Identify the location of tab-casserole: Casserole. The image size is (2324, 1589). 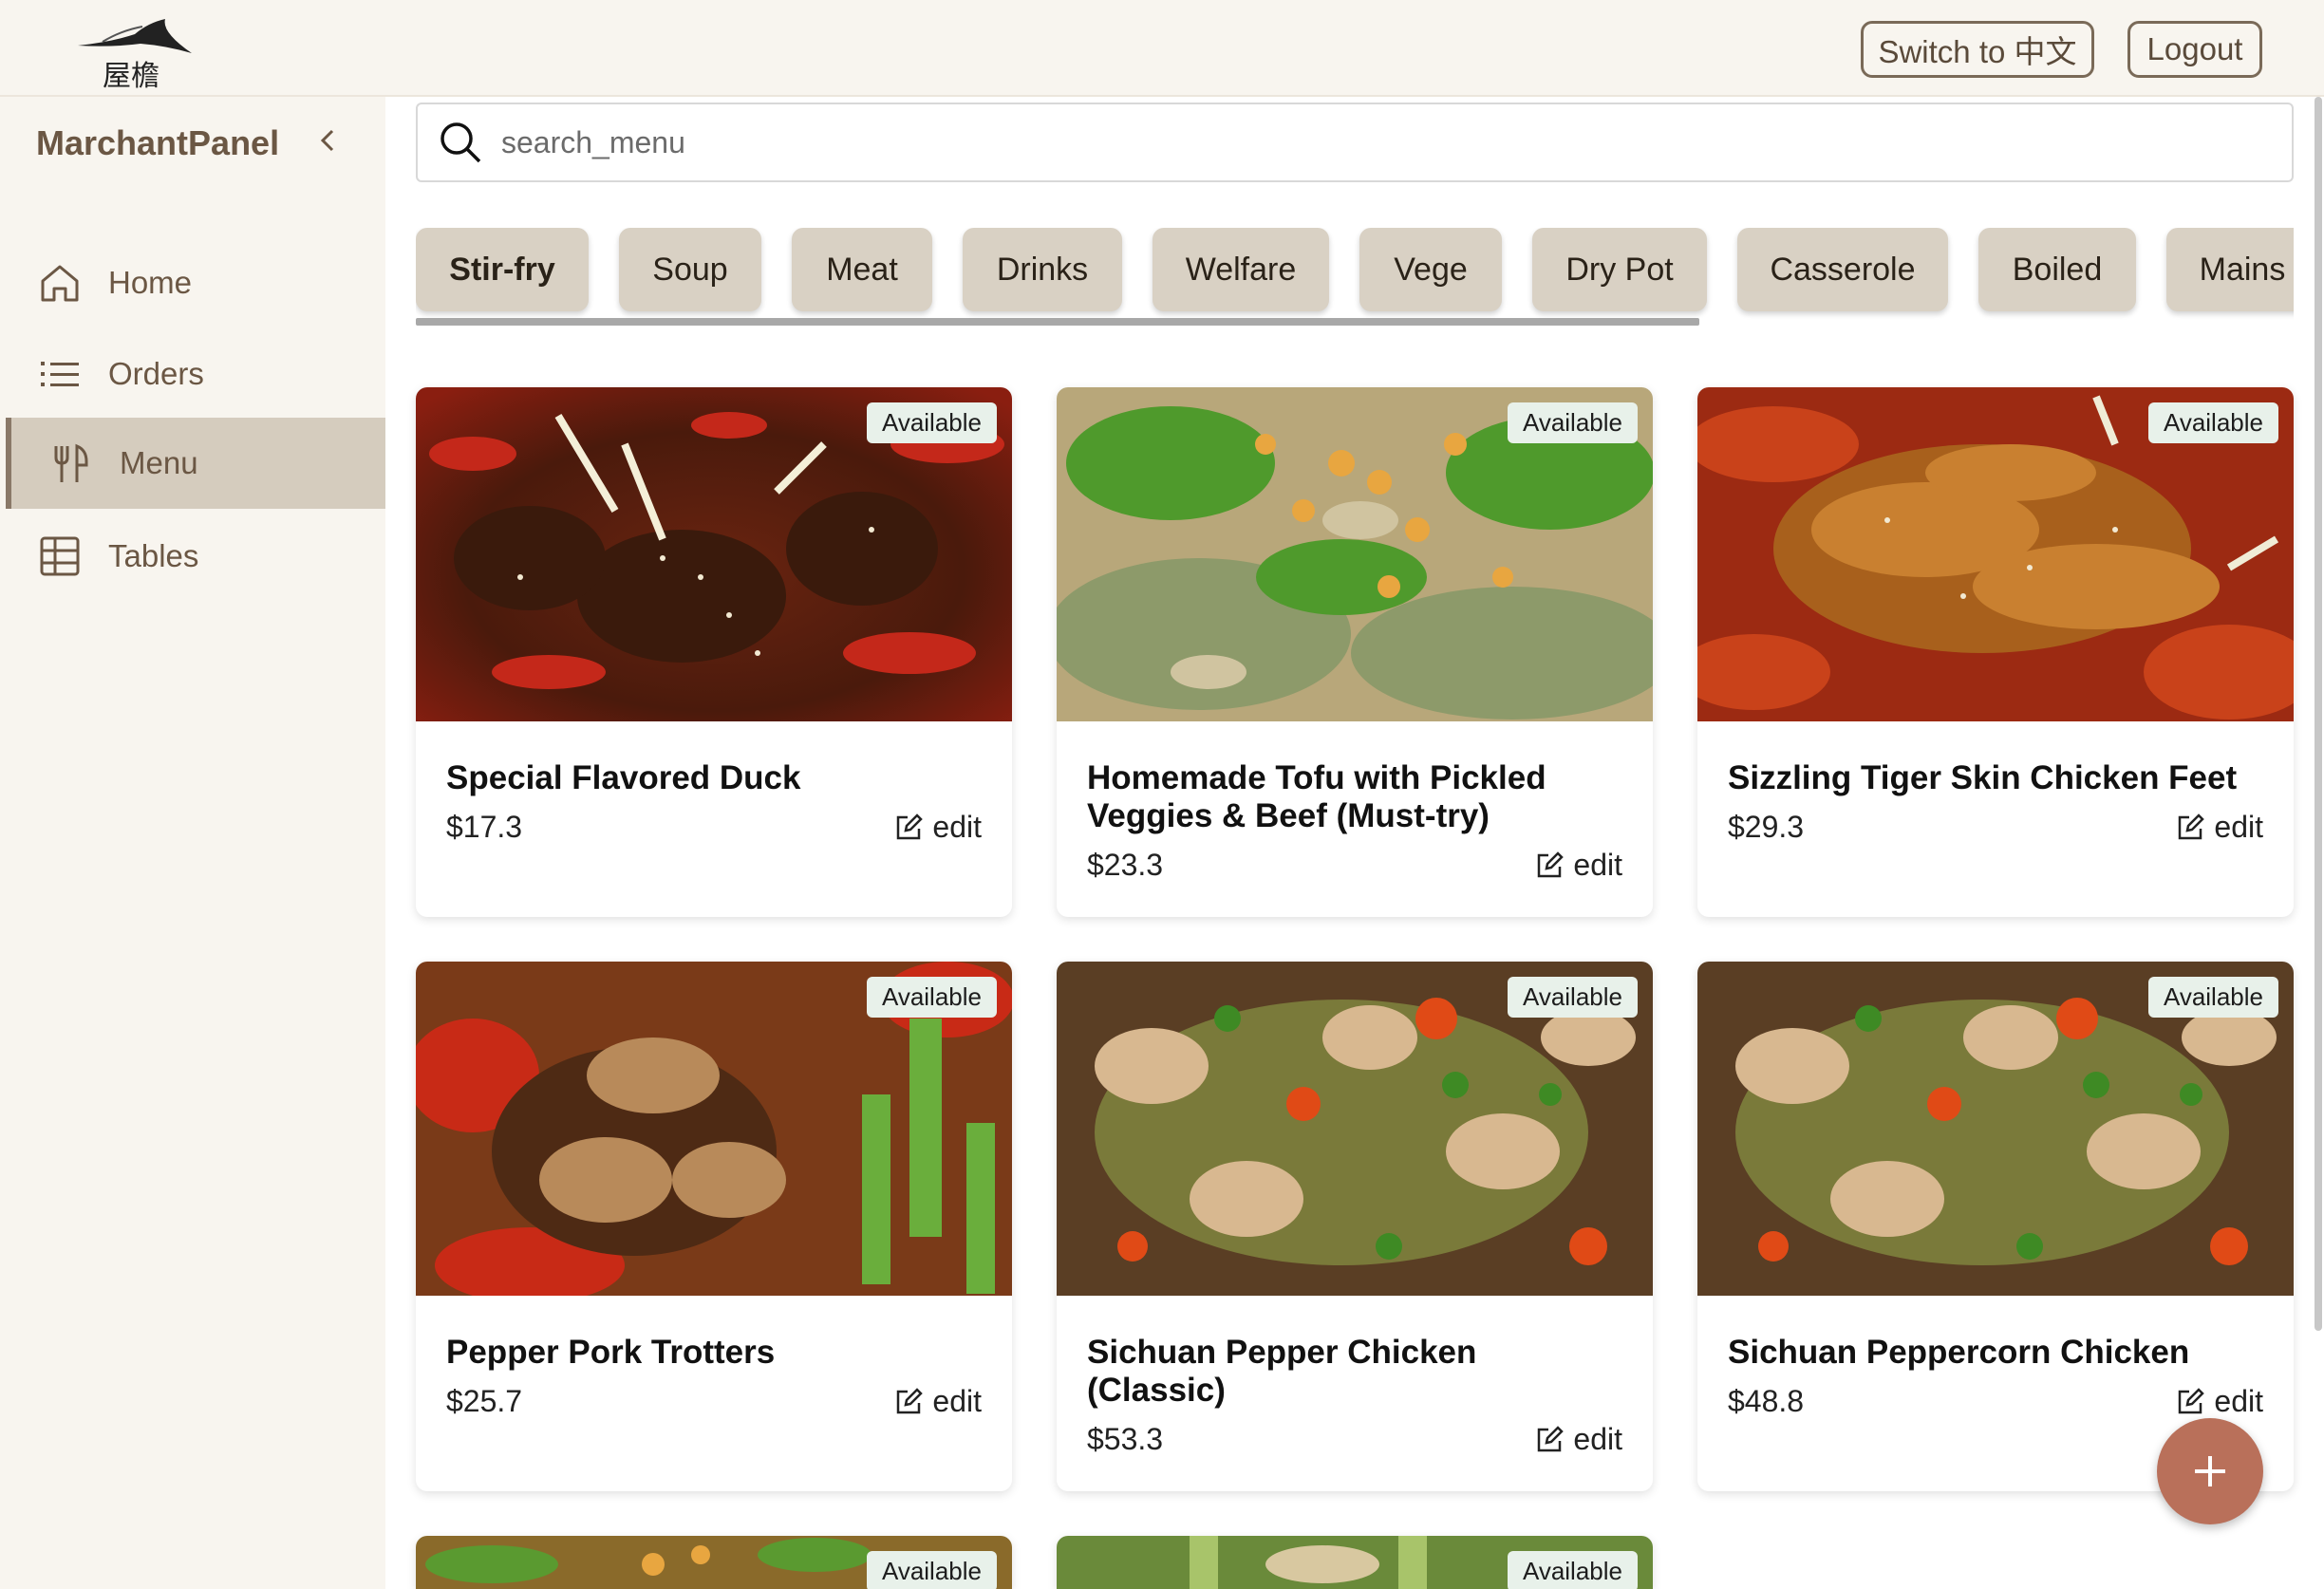
(1842, 269).